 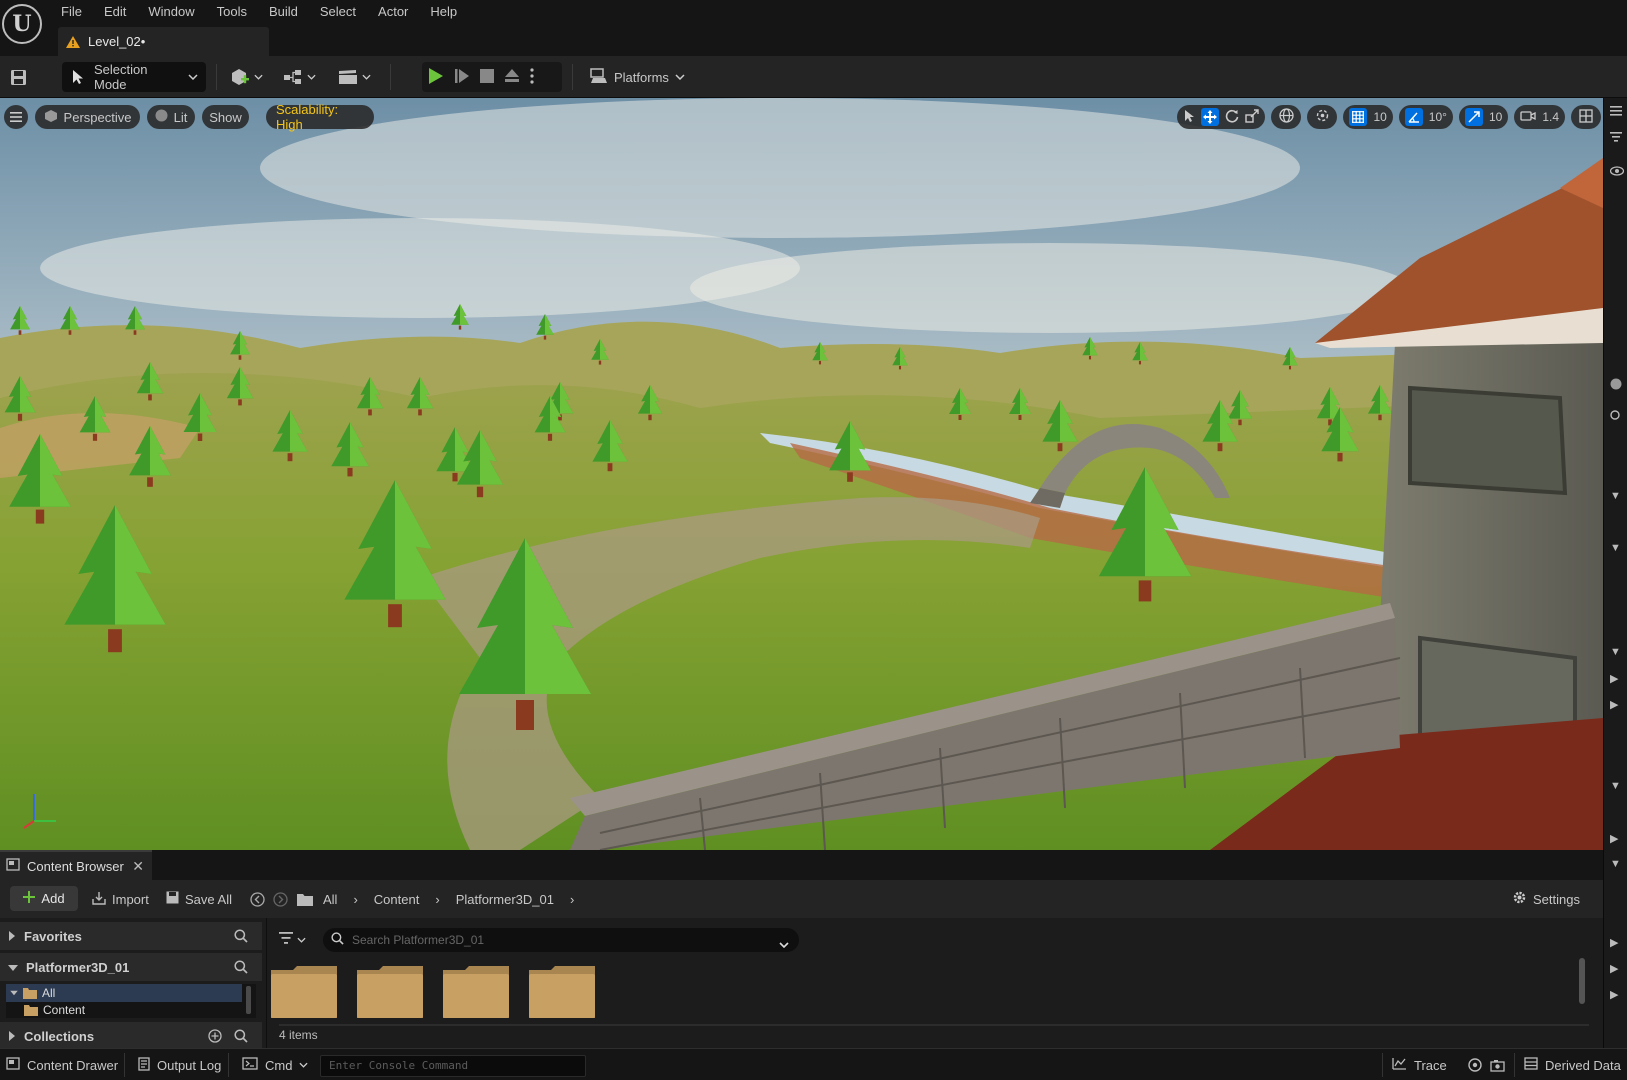 What do you see at coordinates (561, 940) in the screenshot?
I see `search-input: Search Platformer3D_01` at bounding box center [561, 940].